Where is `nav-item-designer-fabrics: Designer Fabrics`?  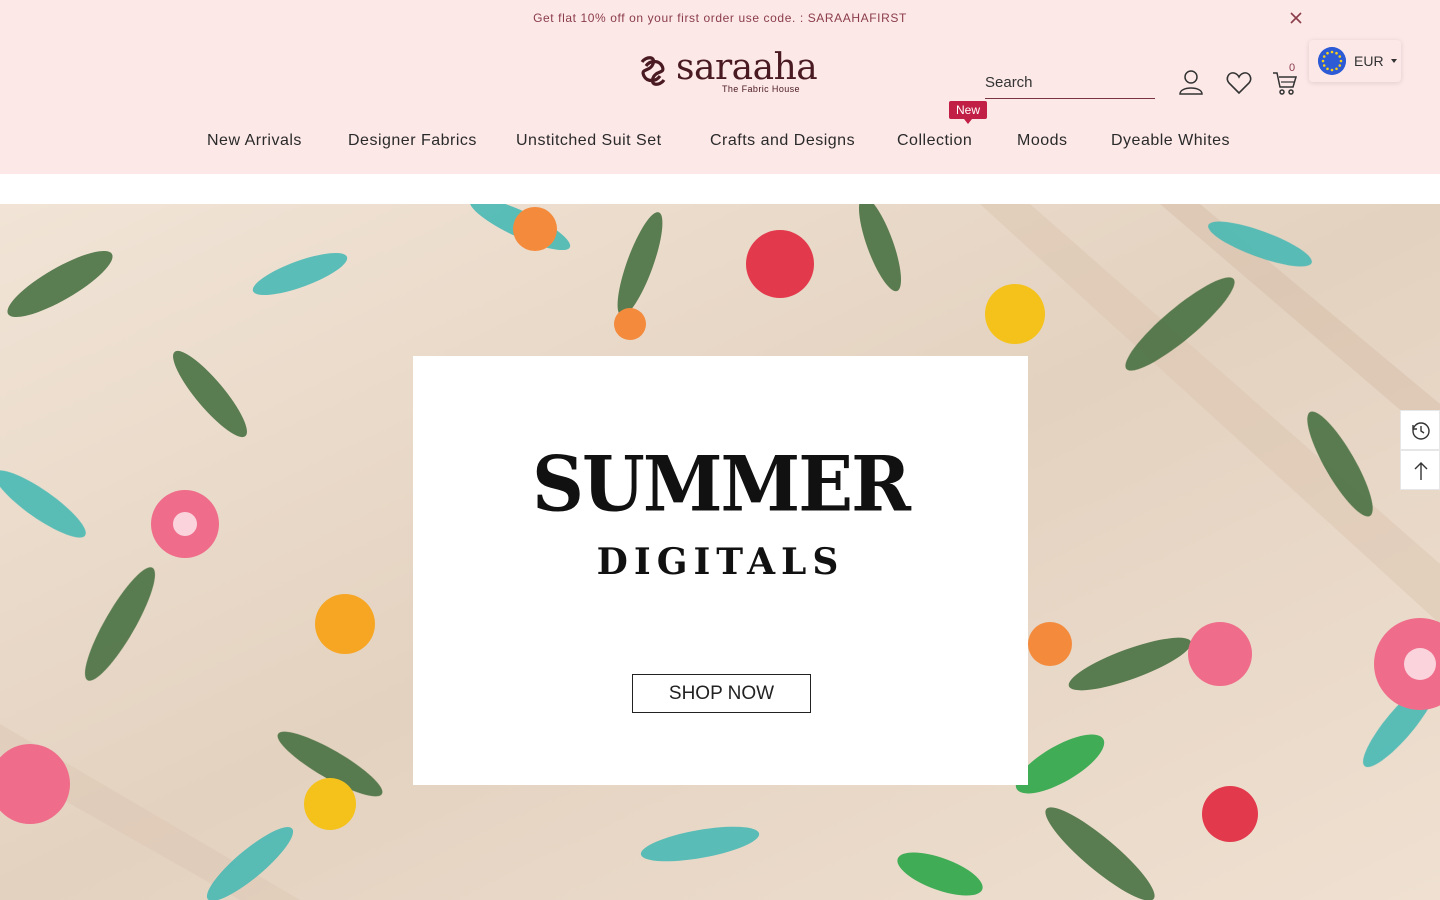 nav-item-designer-fabrics: Designer Fabrics is located at coordinates (412, 141).